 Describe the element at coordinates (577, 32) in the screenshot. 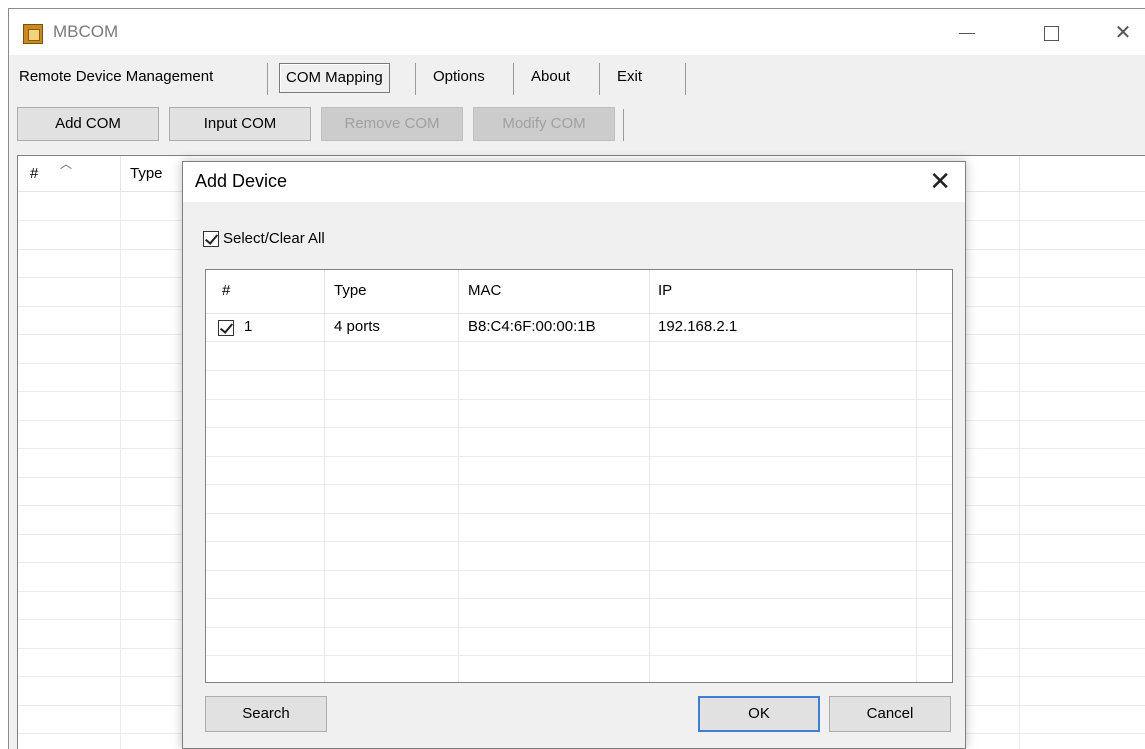

I see `title-bar: MBCOM ✕` at that location.